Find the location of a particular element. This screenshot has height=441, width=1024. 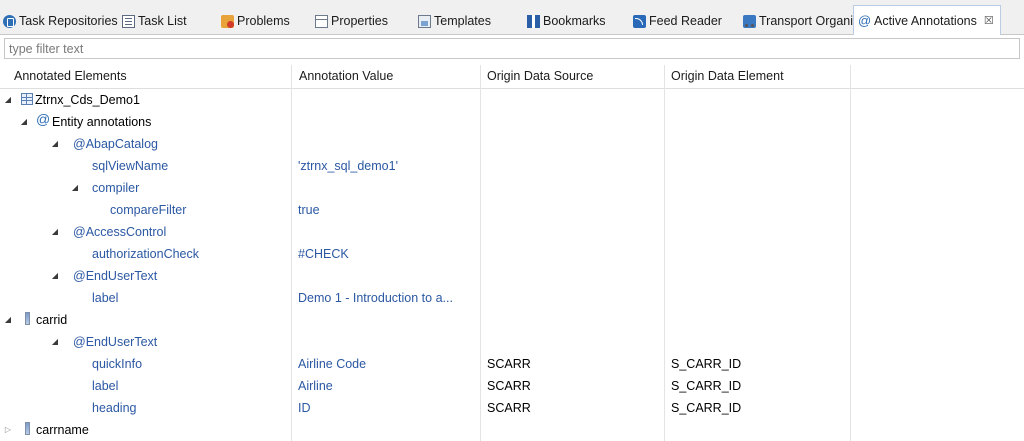

annotated-element-cell: quickInfo is located at coordinates (145, 364).